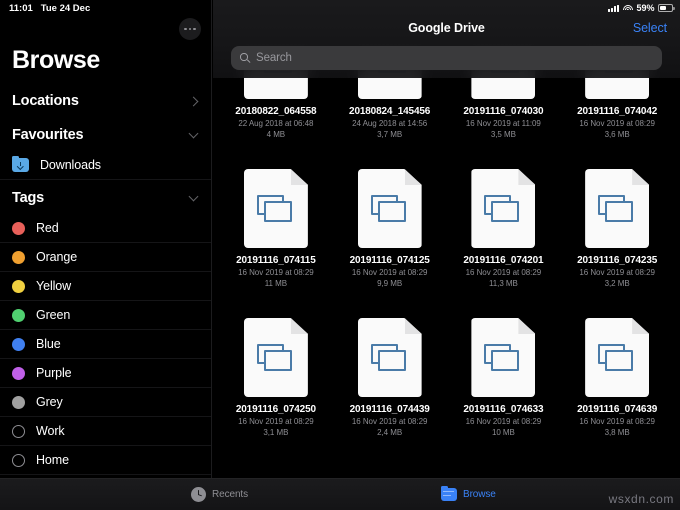 The height and width of the screenshot is (510, 680). Describe the element at coordinates (105, 344) in the screenshot. I see `sidebar-item-blue: Blue` at that location.